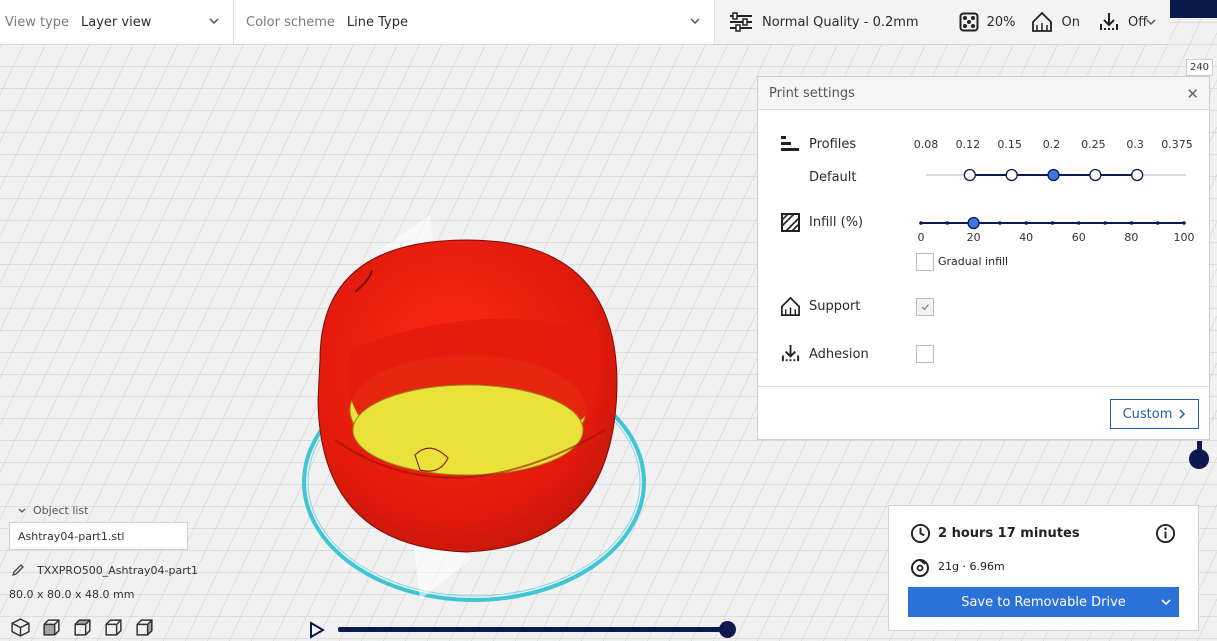 The width and height of the screenshot is (1217, 641). I want to click on profile-tick-label: 0.08, so click(926, 144).